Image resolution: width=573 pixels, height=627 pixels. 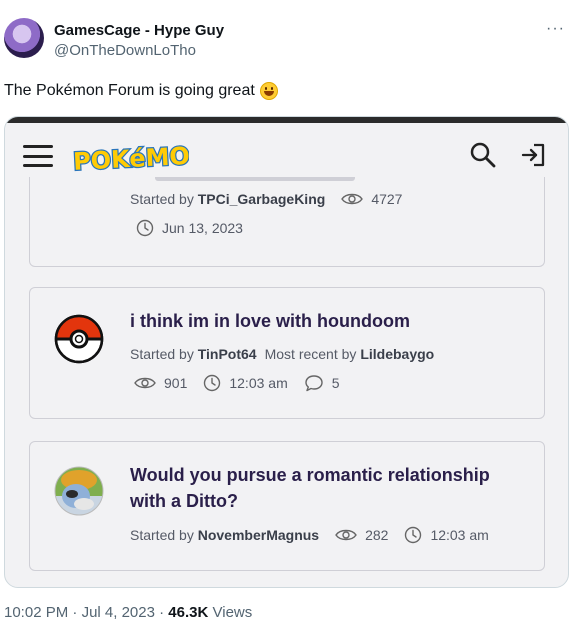 I want to click on recent-author-link: Lildebaygo, so click(x=397, y=354).